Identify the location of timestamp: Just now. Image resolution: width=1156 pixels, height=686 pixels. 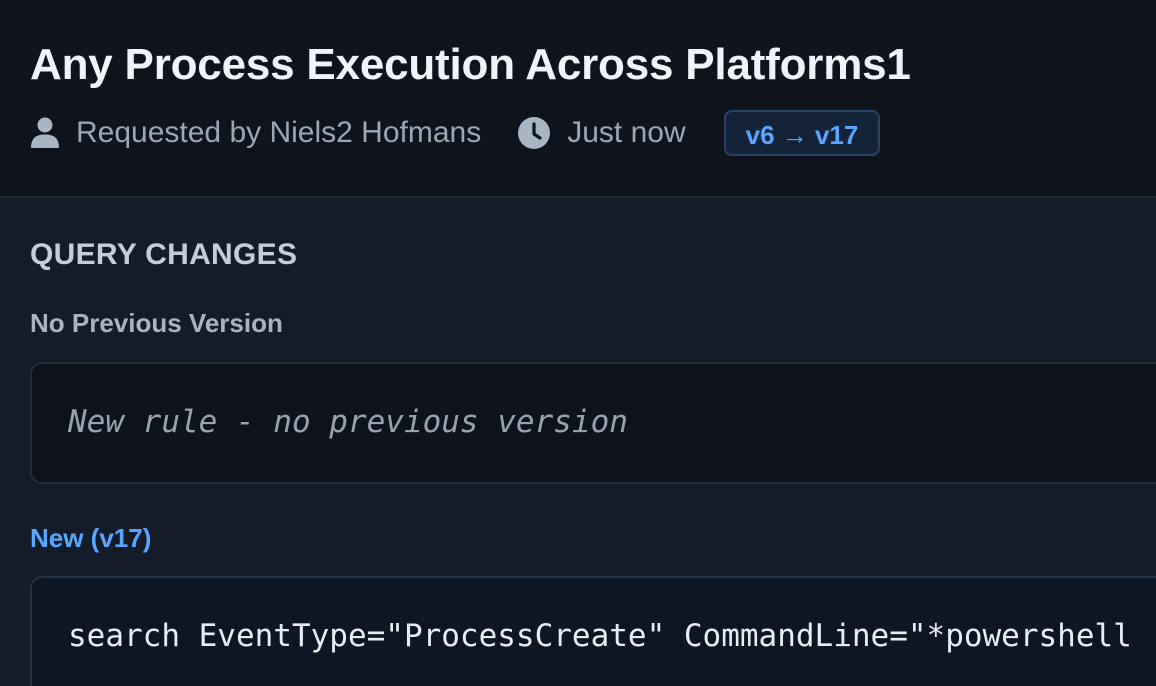
(601, 133).